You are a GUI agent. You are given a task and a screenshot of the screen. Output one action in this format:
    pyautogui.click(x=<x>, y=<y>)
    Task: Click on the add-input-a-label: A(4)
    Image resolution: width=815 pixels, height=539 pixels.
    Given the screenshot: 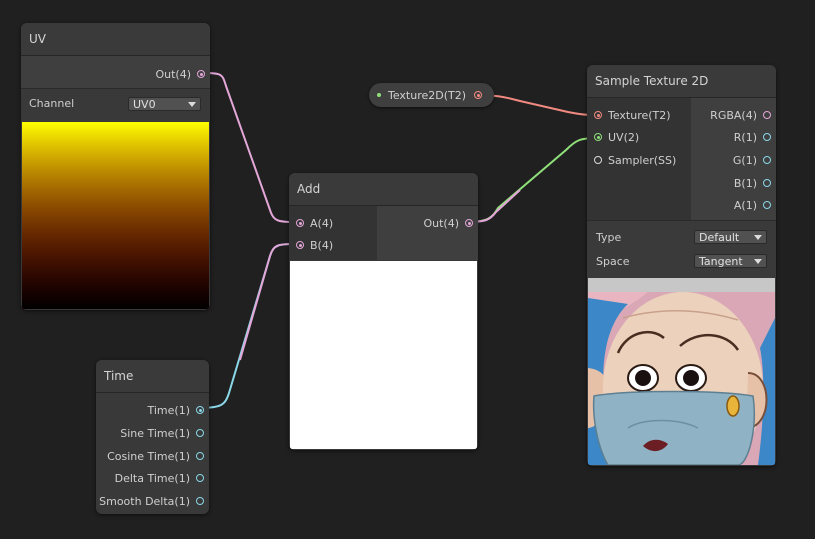 What is the action you would take?
    pyautogui.click(x=322, y=223)
    